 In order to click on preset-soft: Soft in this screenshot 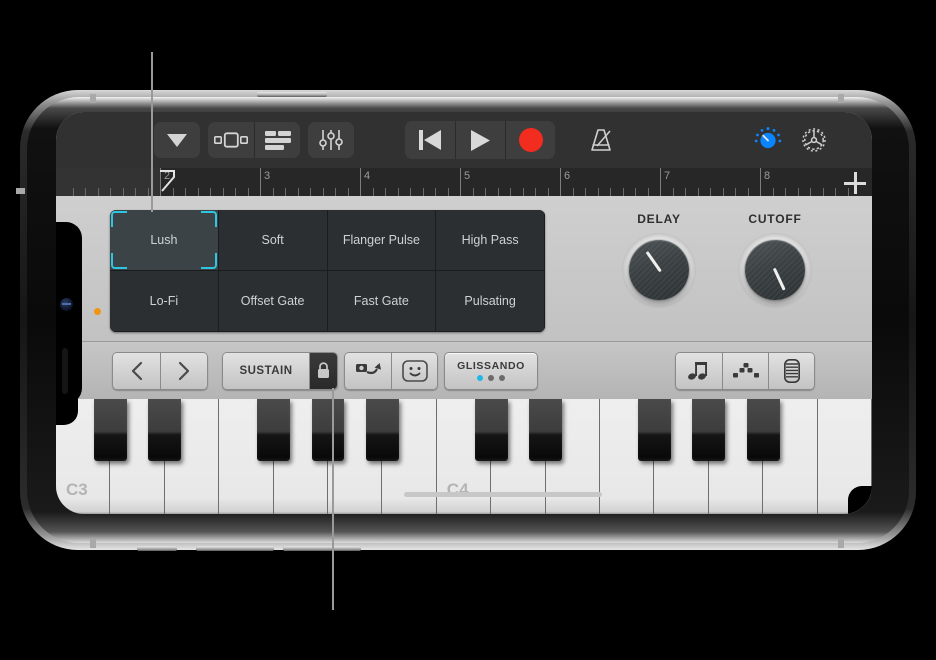, I will do `click(273, 240)`.